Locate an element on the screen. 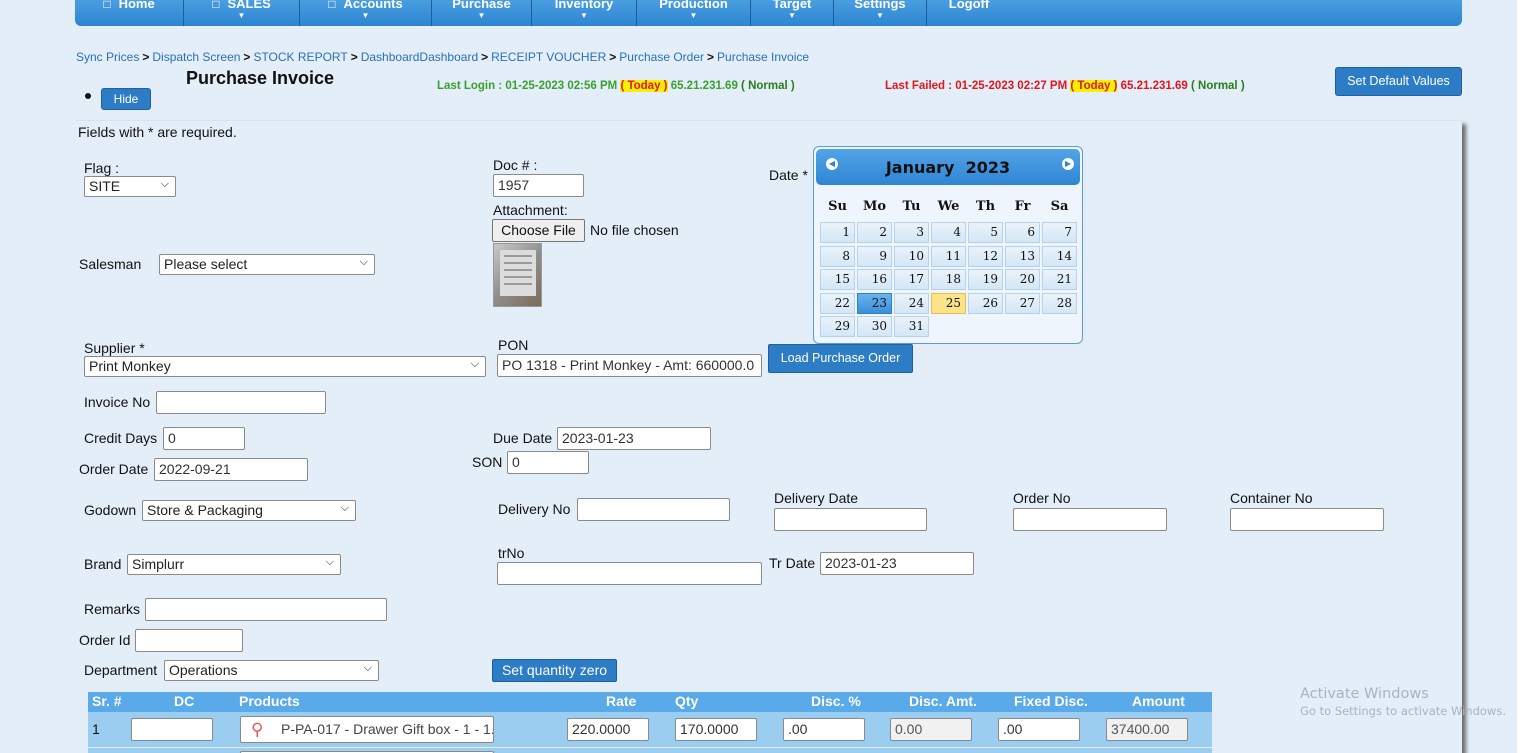 The image size is (1536, 753). calendar-day: 29 is located at coordinates (837, 326).